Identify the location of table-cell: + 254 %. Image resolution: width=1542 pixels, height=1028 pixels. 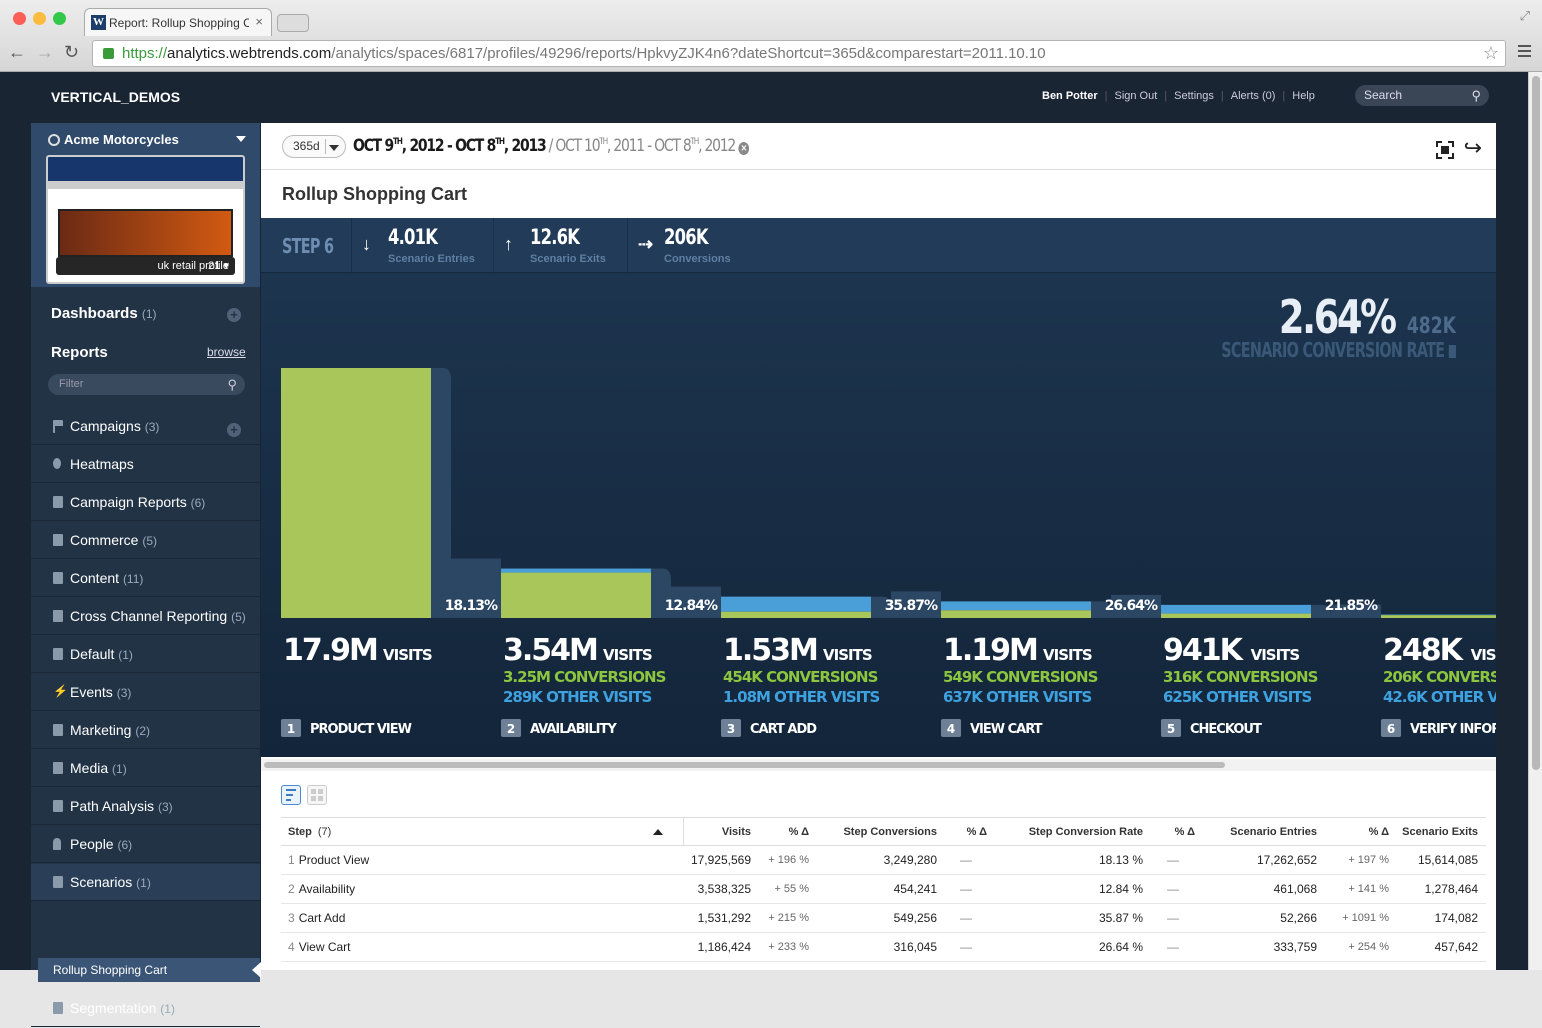
(1361, 947).